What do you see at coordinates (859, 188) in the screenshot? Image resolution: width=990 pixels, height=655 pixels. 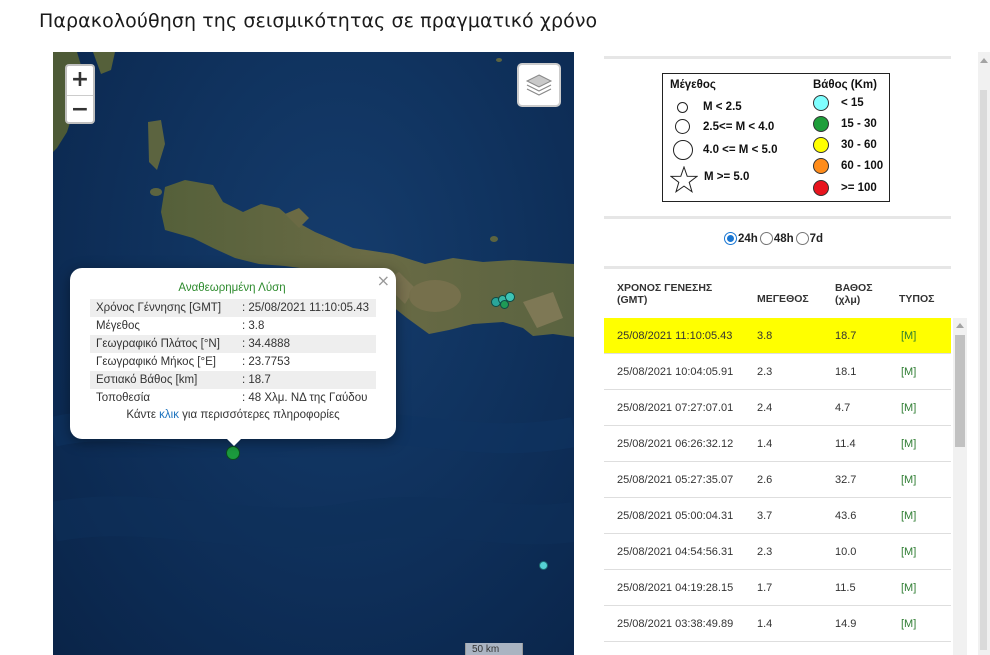 I see `legend-label: >= 100` at bounding box center [859, 188].